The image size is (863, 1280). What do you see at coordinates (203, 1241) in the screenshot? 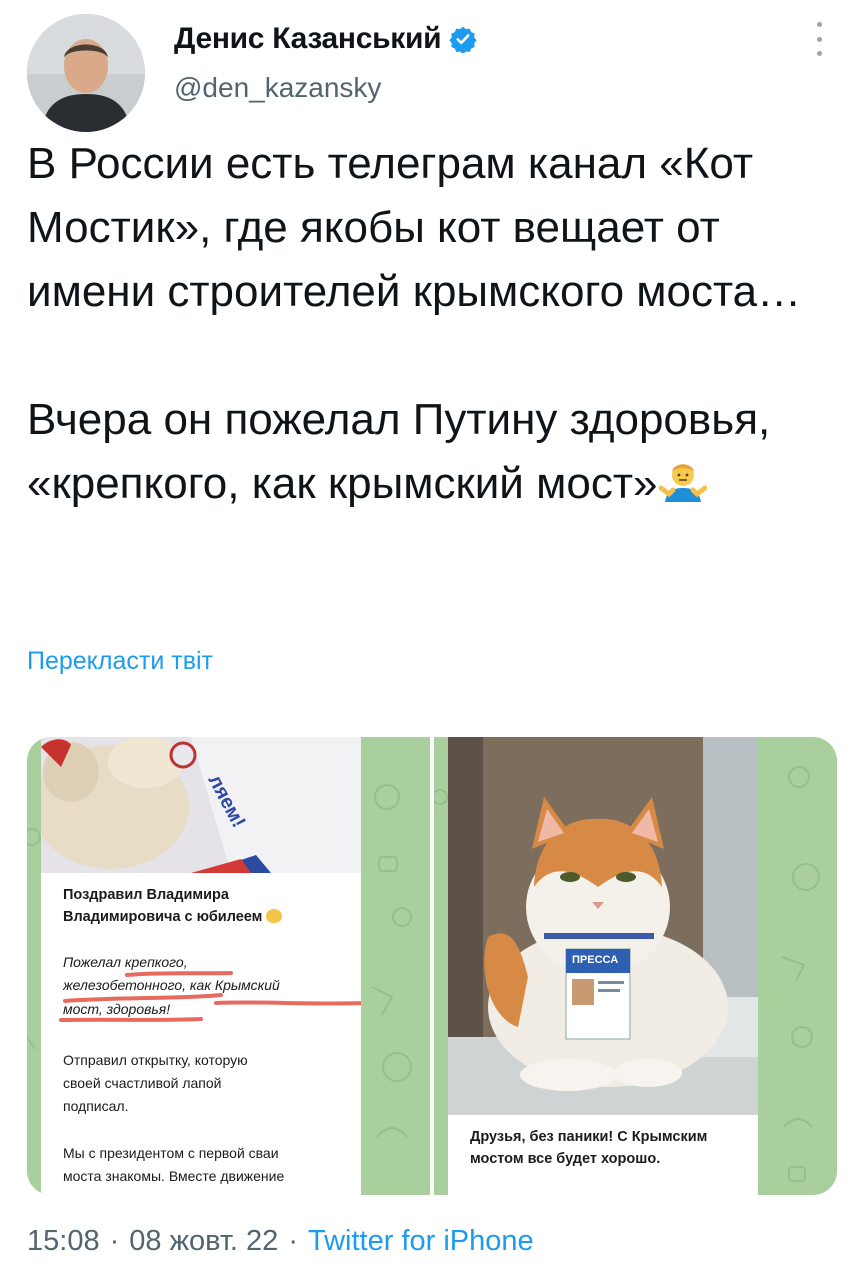
I see `tweet-date: 08 жовт. 22` at bounding box center [203, 1241].